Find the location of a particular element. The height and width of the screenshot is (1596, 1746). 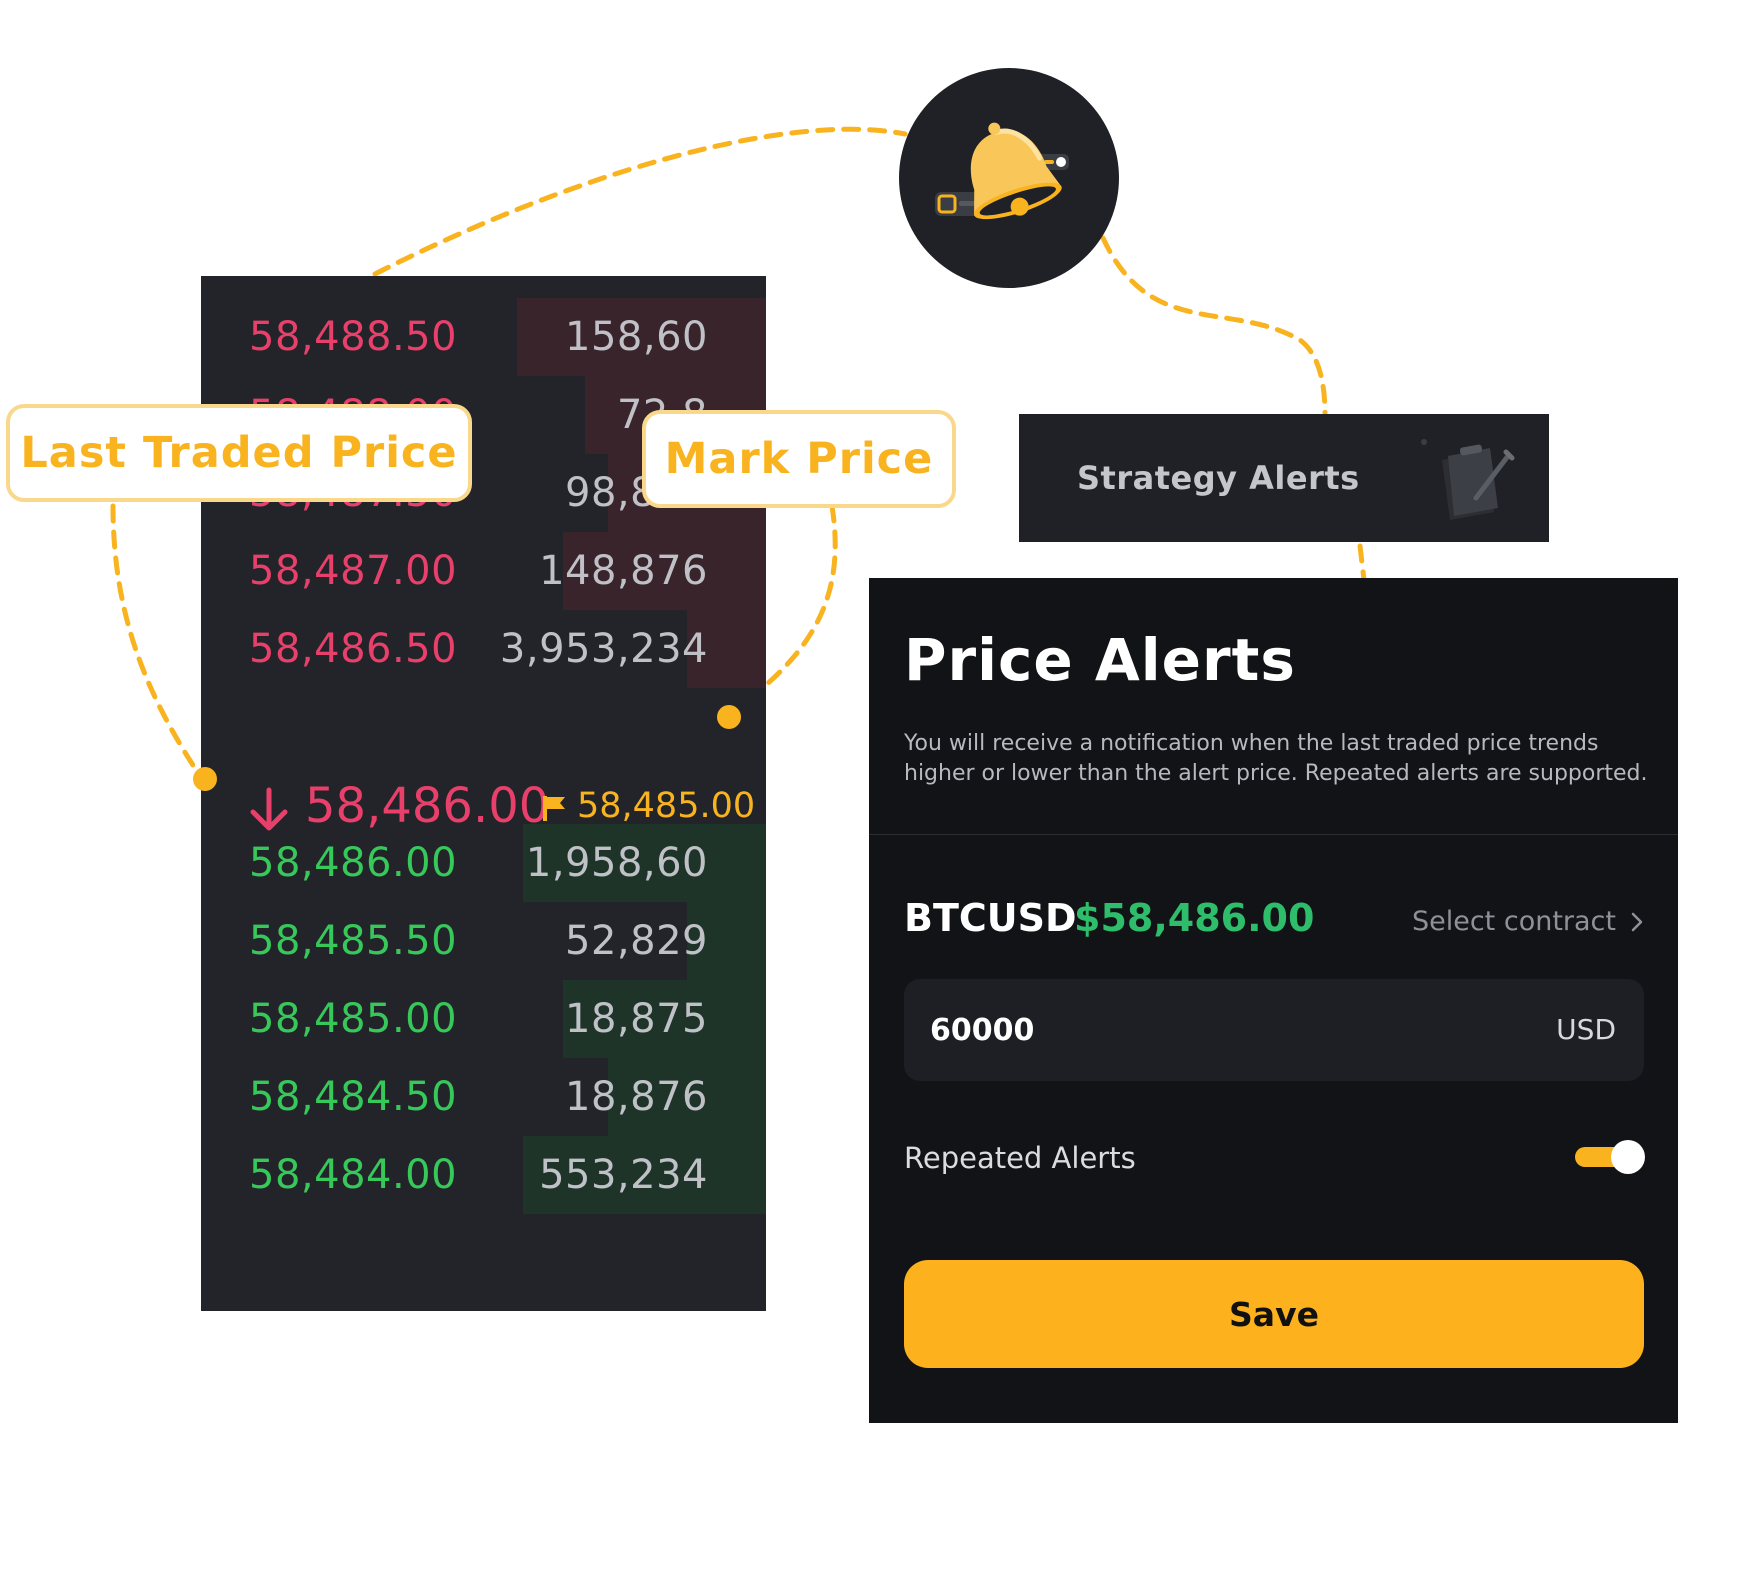

ask-price: 58,488.50 is located at coordinates (353, 337).